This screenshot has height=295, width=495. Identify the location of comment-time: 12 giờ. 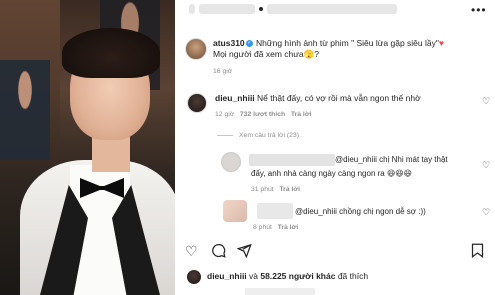
(225, 114).